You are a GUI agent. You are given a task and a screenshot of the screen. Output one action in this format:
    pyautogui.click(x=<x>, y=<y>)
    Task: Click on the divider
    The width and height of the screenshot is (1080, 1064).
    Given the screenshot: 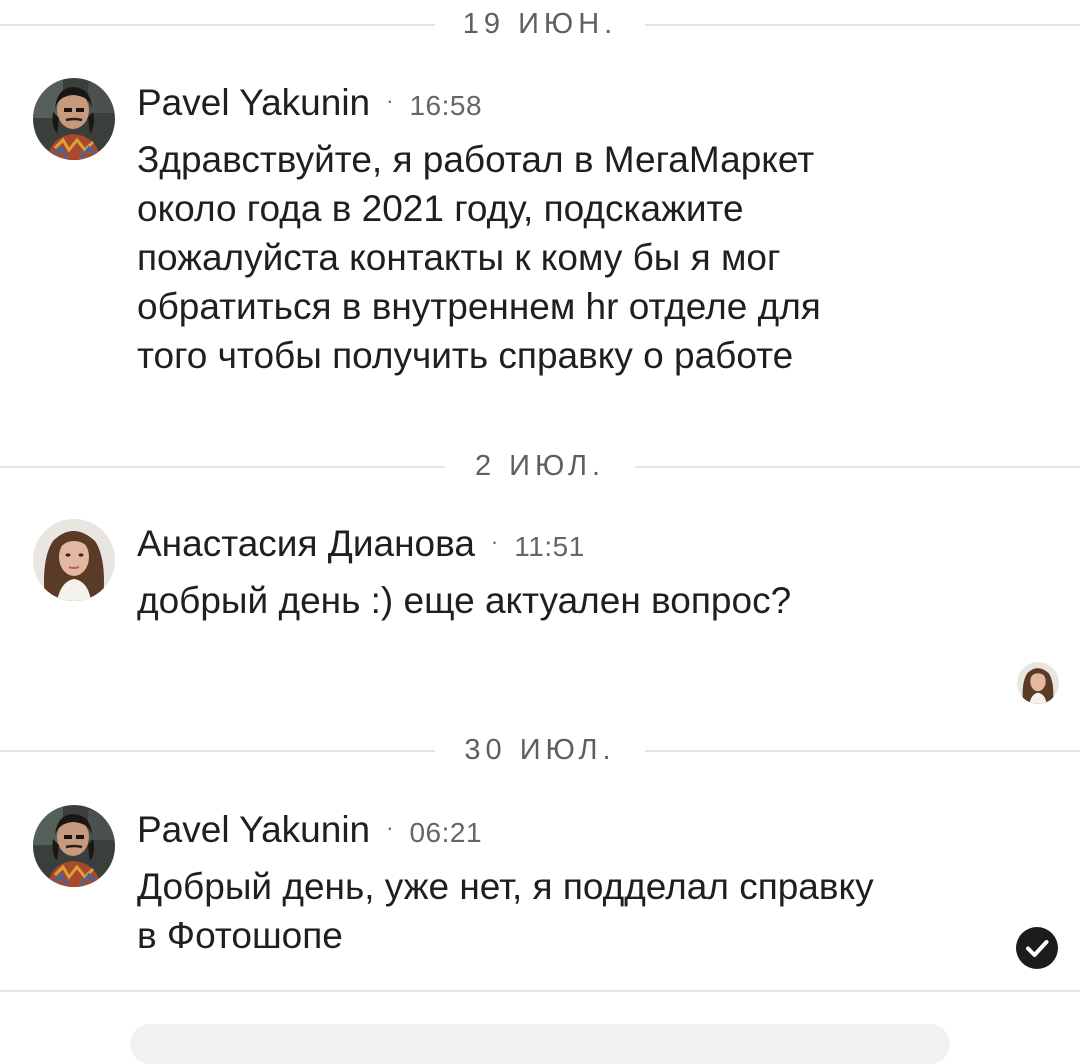 What is the action you would take?
    pyautogui.click(x=540, y=991)
    